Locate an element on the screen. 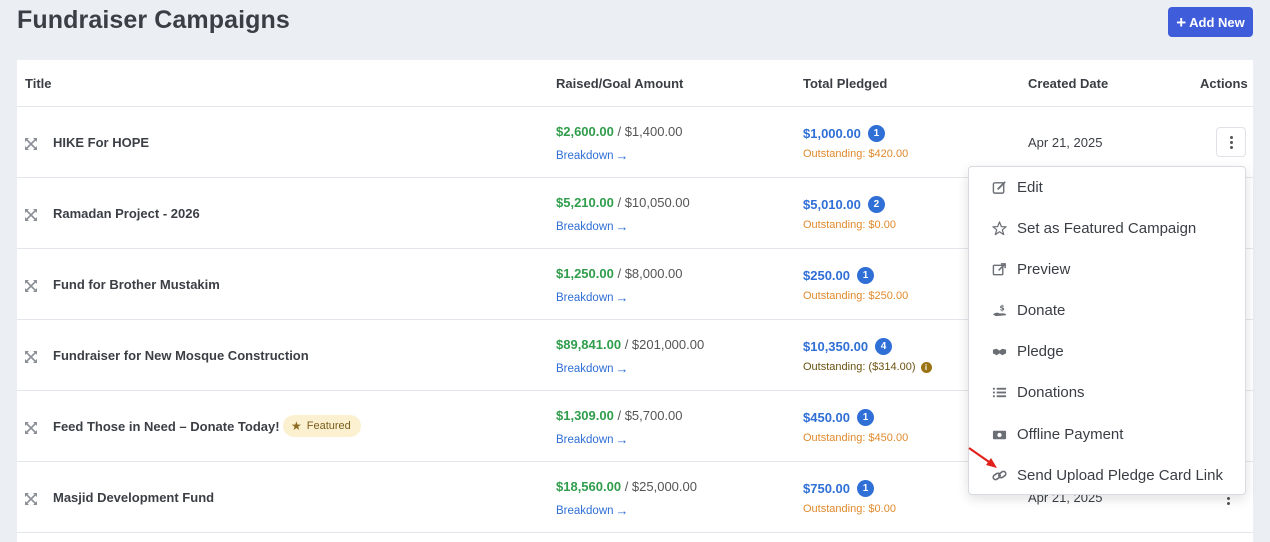 This screenshot has height=542, width=1270. campaign-title: Fund for Brother Mustakim is located at coordinates (136, 284).